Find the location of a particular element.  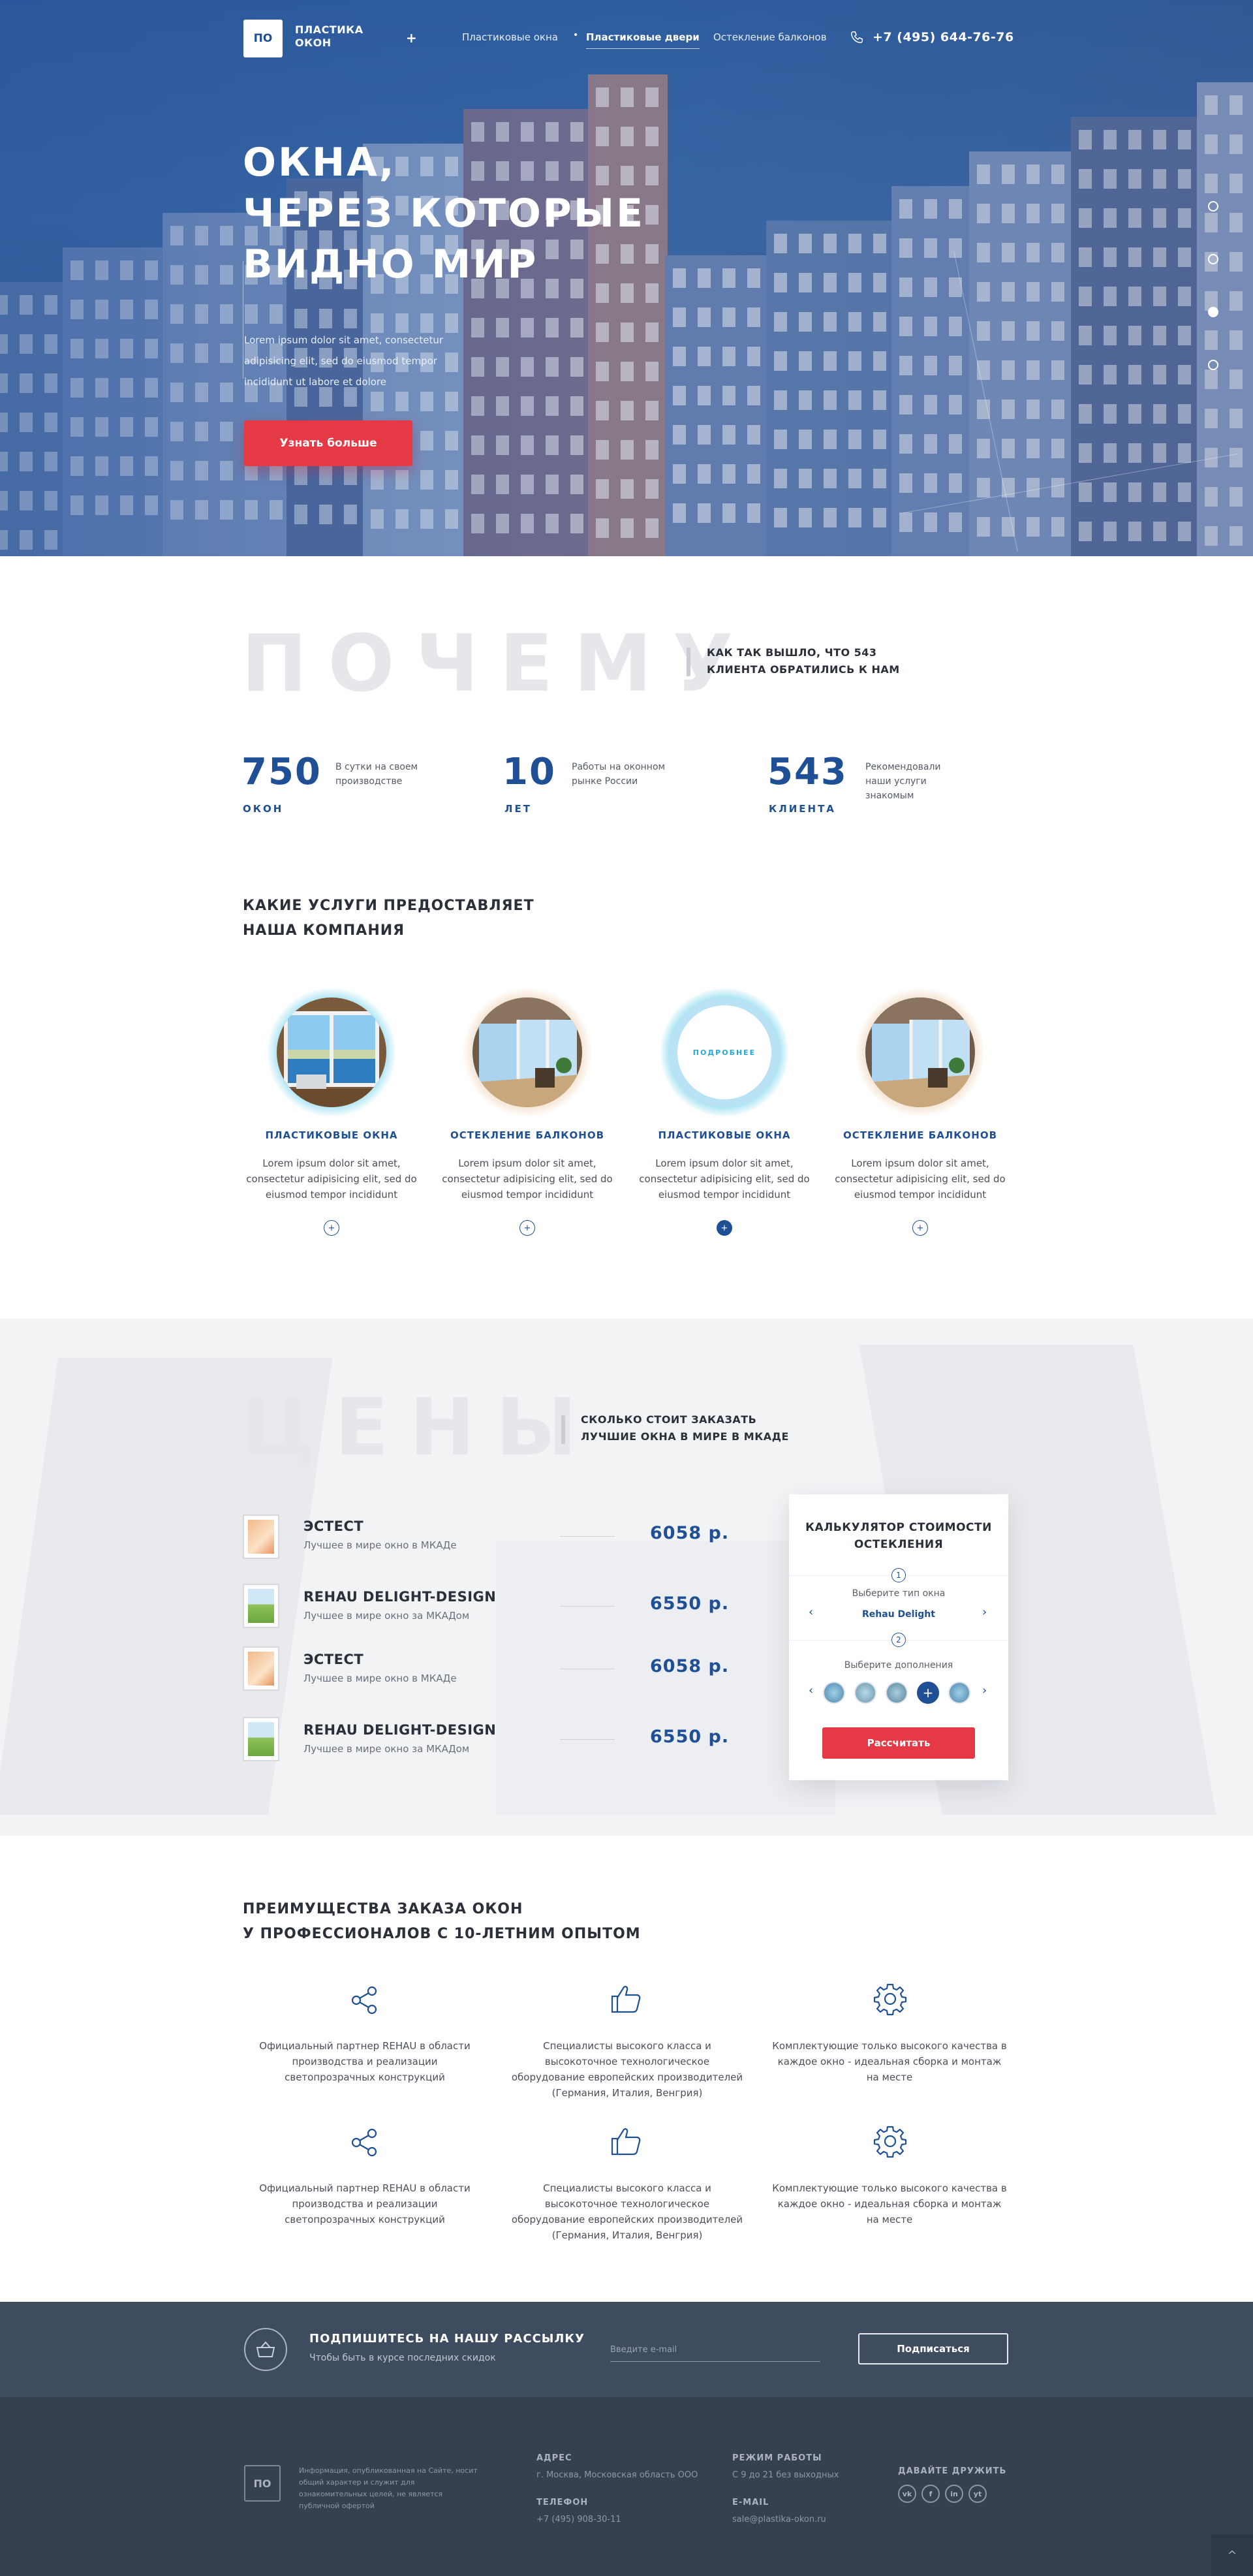

address-label: АДРЕС is located at coordinates (554, 2458).